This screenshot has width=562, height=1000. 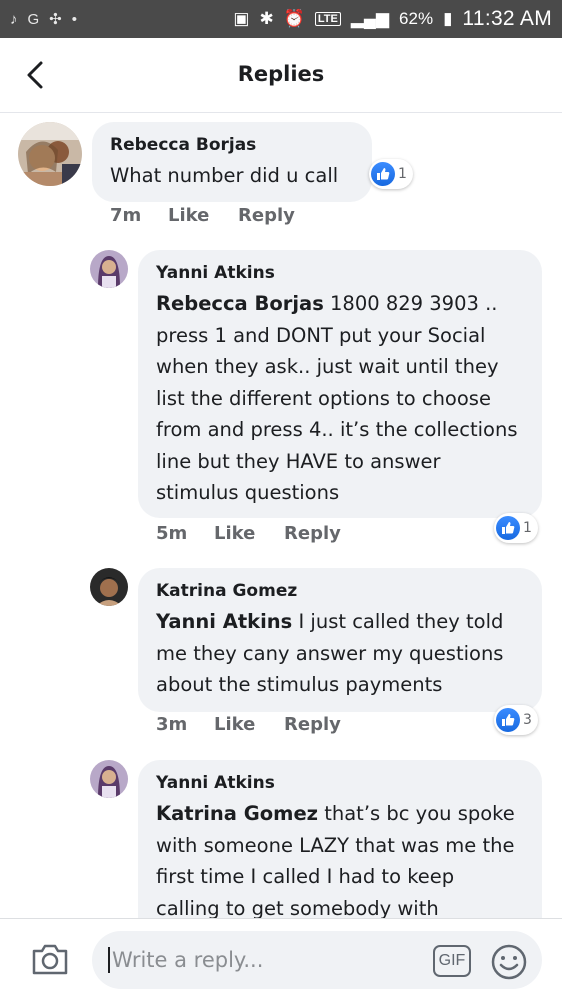 What do you see at coordinates (14, 19) in the screenshot?
I see `music-notification-icon: ♪` at bounding box center [14, 19].